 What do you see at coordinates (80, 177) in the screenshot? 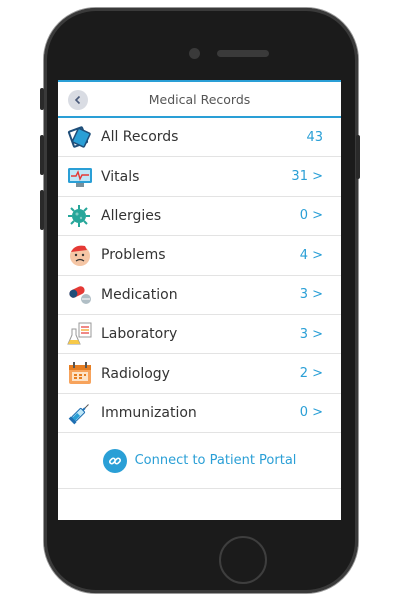
I see `monitor-icon` at bounding box center [80, 177].